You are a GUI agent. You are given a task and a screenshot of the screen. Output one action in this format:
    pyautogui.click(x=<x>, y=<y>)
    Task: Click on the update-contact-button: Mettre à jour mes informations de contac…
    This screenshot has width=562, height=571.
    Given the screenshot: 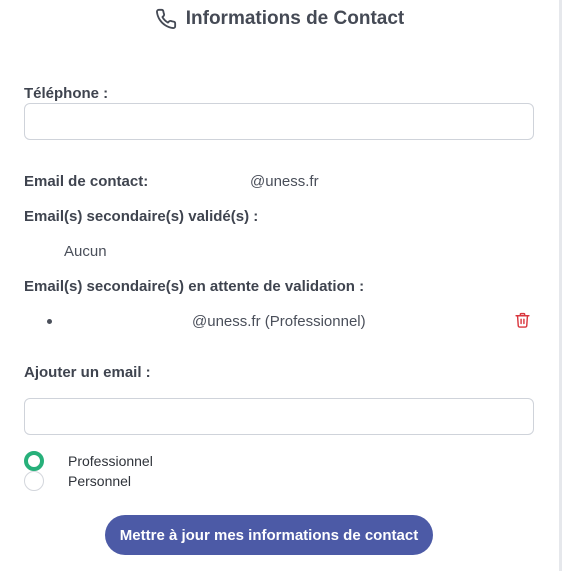 What is the action you would take?
    pyautogui.click(x=269, y=535)
    